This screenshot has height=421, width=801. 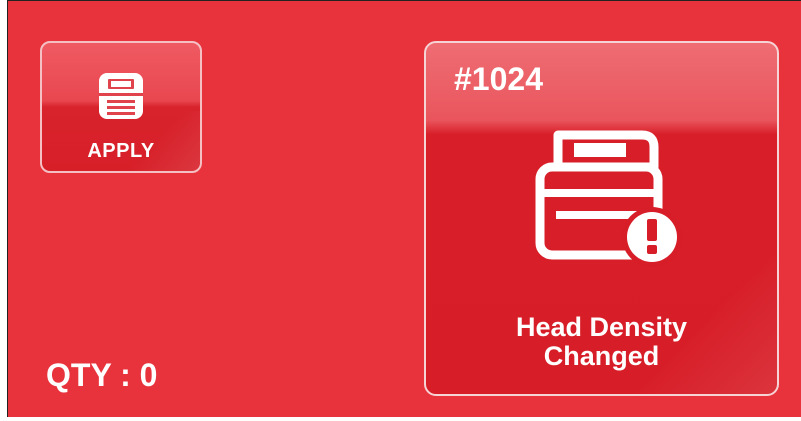 What do you see at coordinates (601, 327) in the screenshot?
I see `status-message-line1: Head Density` at bounding box center [601, 327].